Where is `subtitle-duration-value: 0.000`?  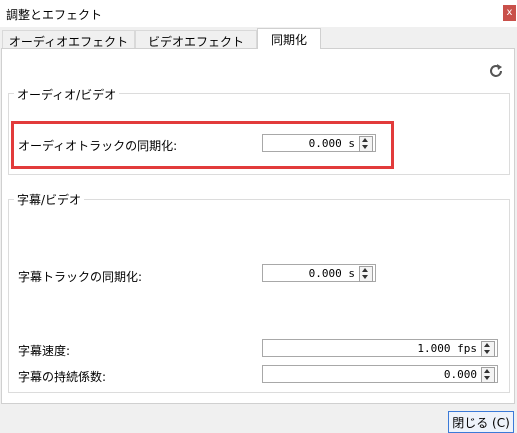
subtitle-duration-value: 0.000 is located at coordinates (460, 374).